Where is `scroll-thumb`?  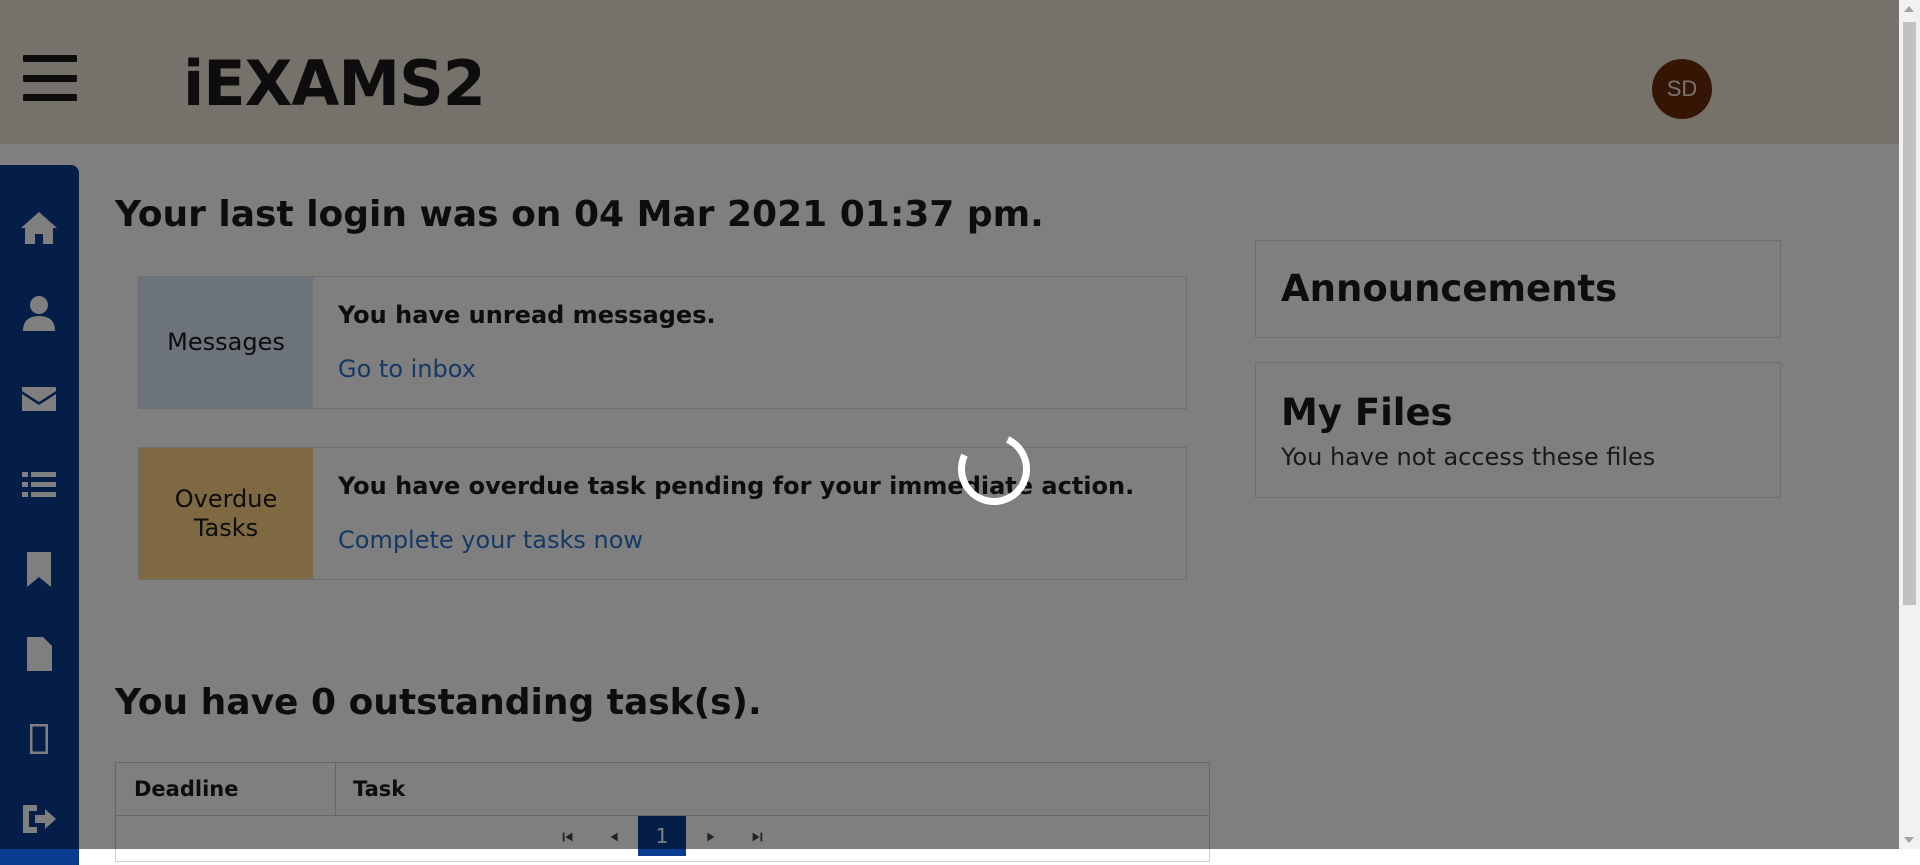 scroll-thumb is located at coordinates (1909, 313).